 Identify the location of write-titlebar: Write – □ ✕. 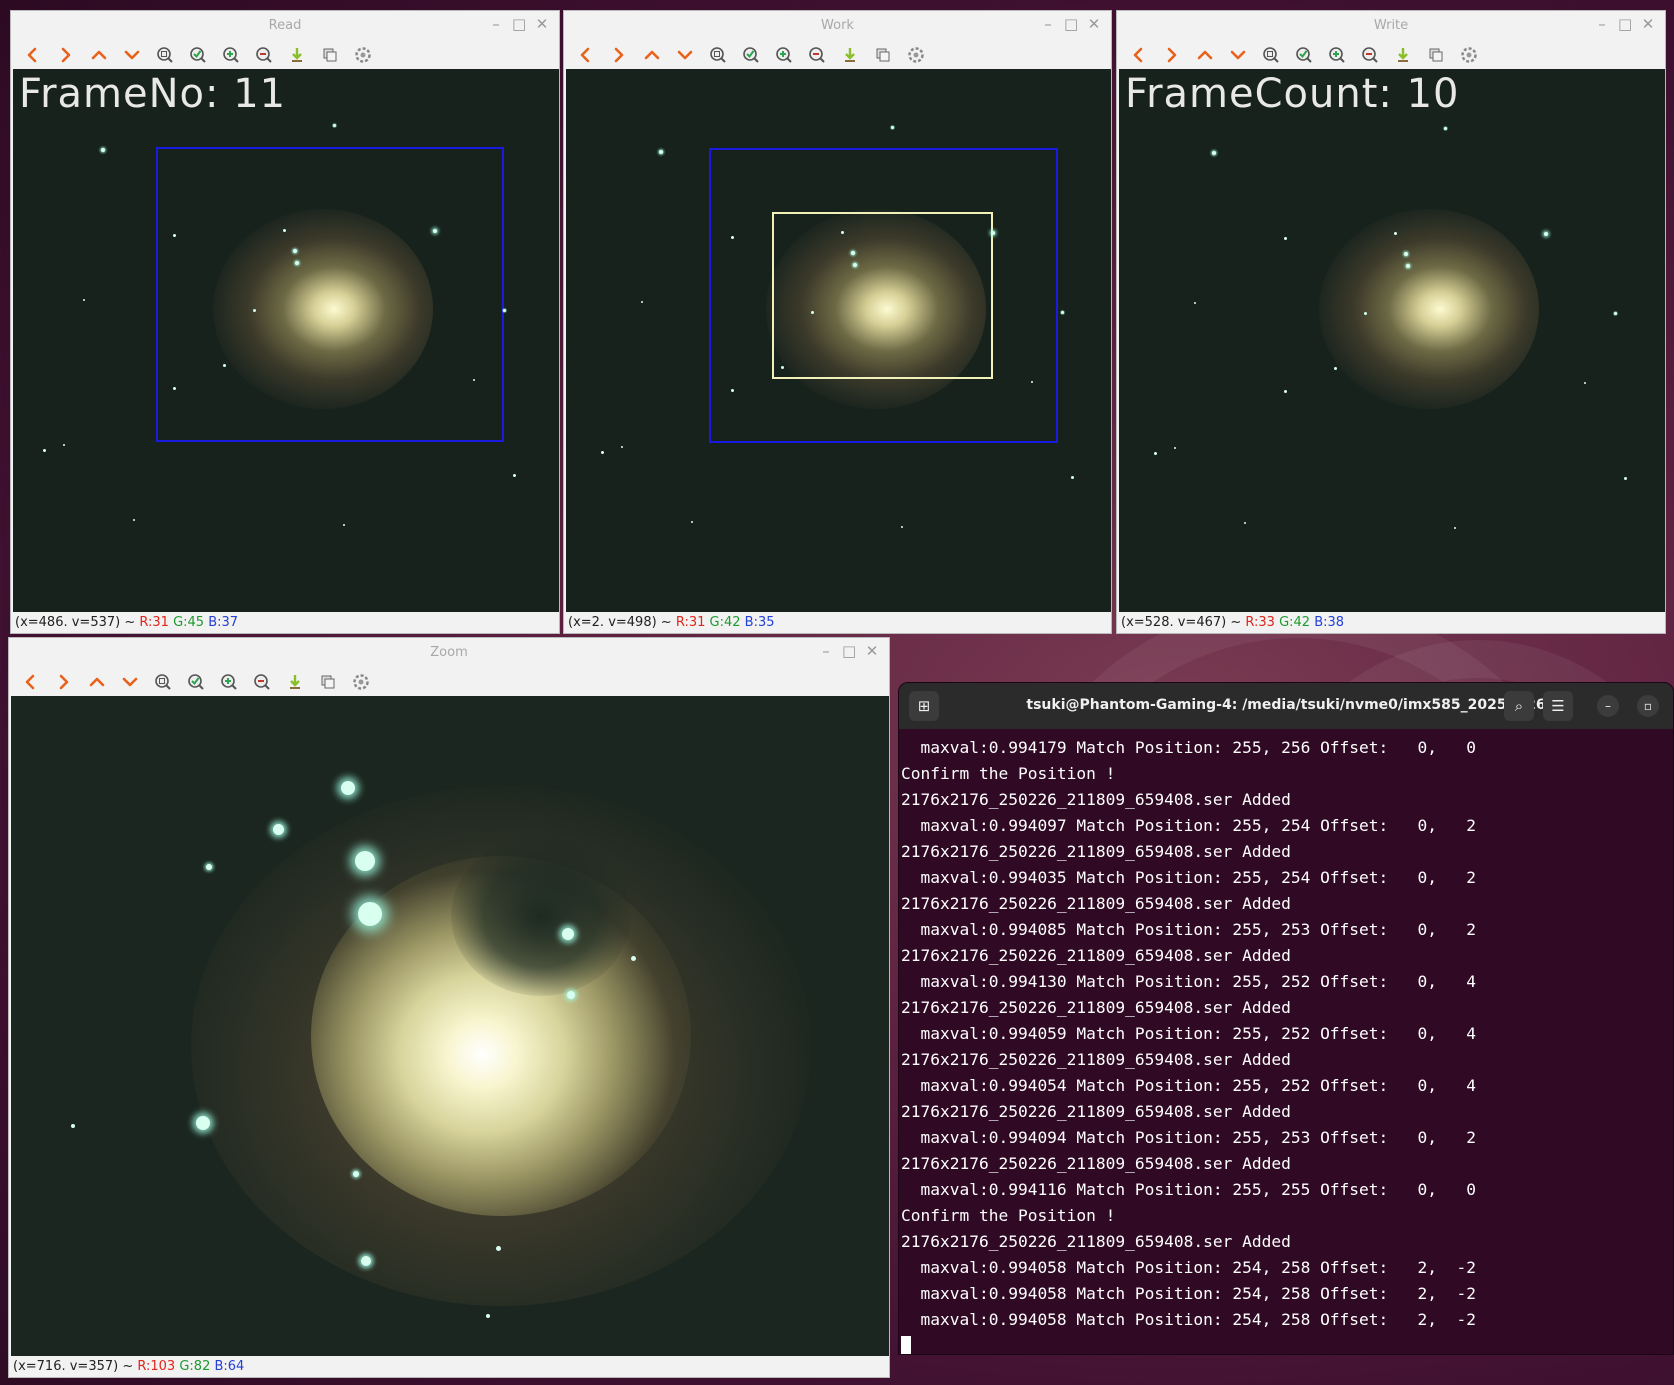
(1391, 25).